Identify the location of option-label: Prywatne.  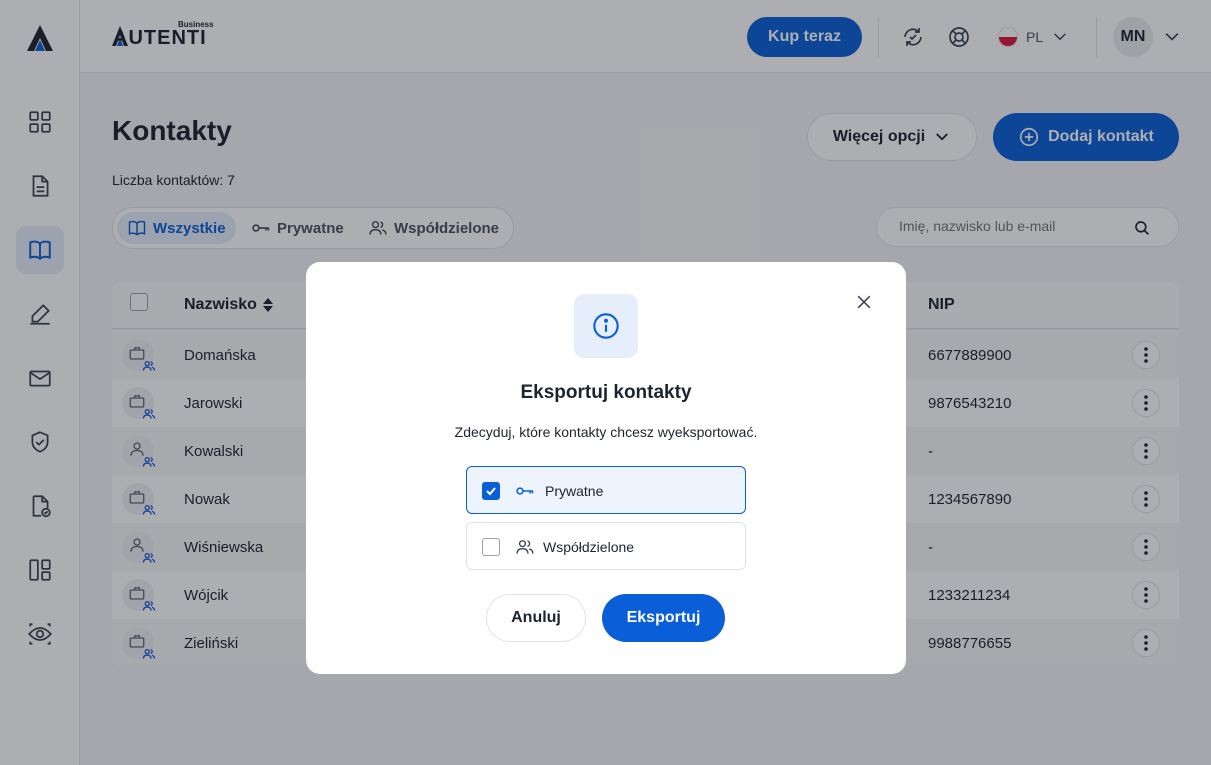
(574, 491).